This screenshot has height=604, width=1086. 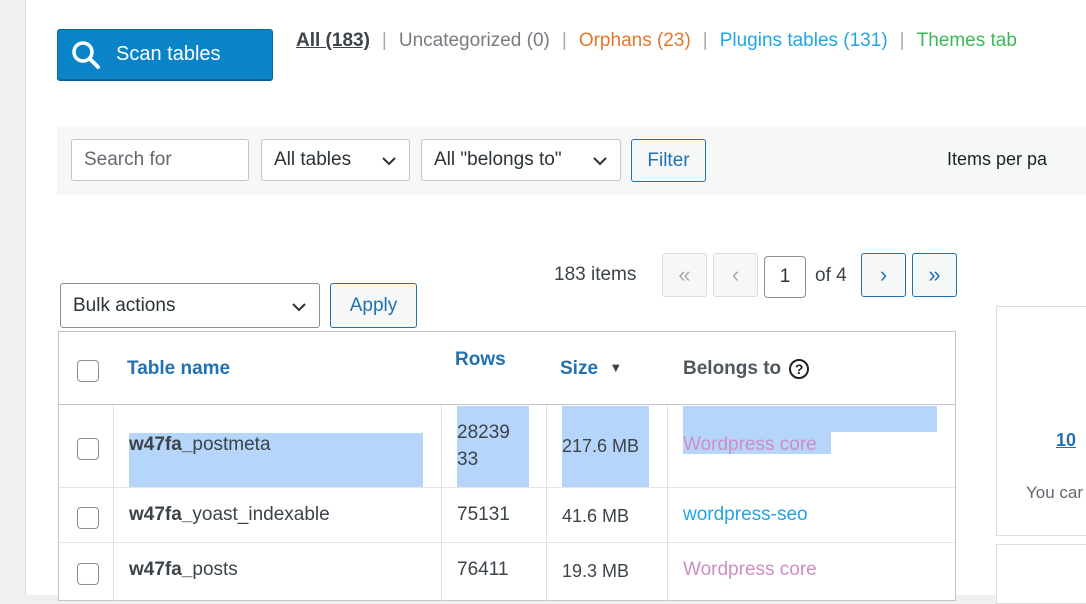 I want to click on filter-button: Filter, so click(x=668, y=160).